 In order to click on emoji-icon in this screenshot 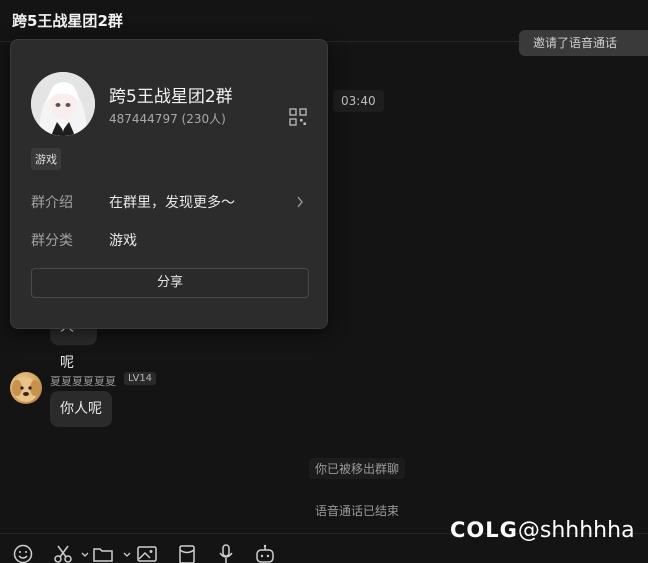, I will do `click(23, 553)`.